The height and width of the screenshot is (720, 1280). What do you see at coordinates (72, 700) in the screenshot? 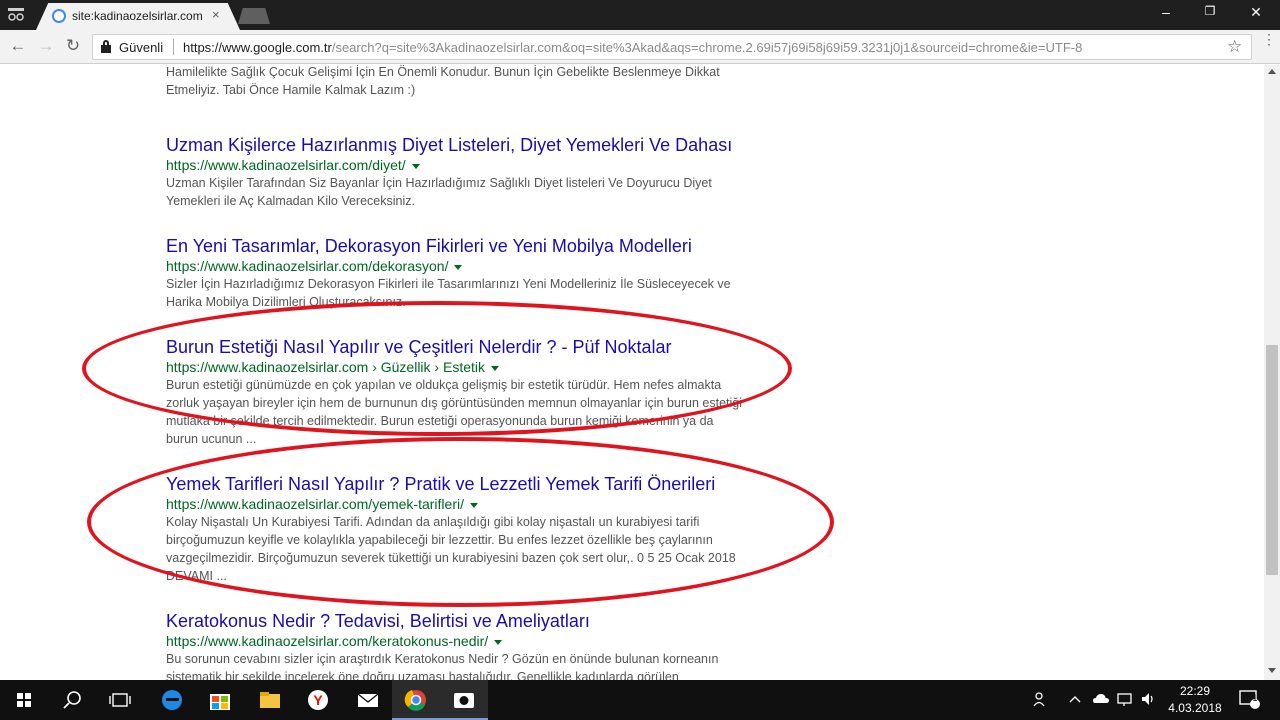
I see `search-icon` at bounding box center [72, 700].